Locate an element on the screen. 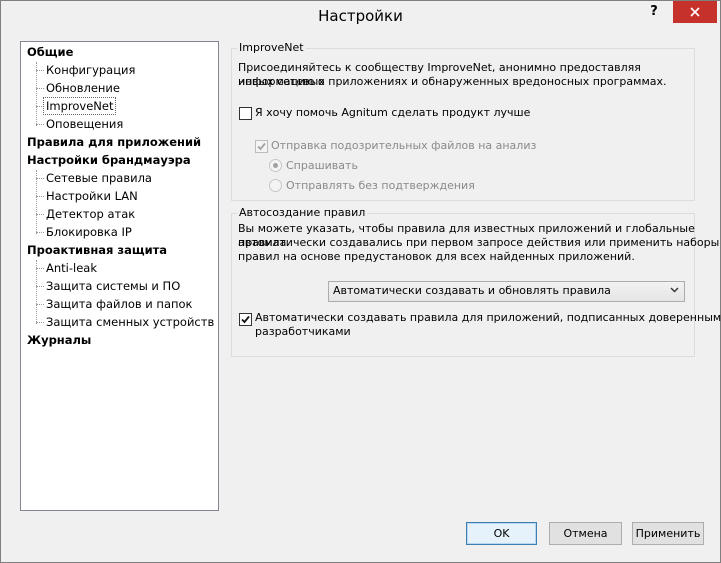  tree-item-file-folder-protection: Защита файлов и папок is located at coordinates (119, 304).